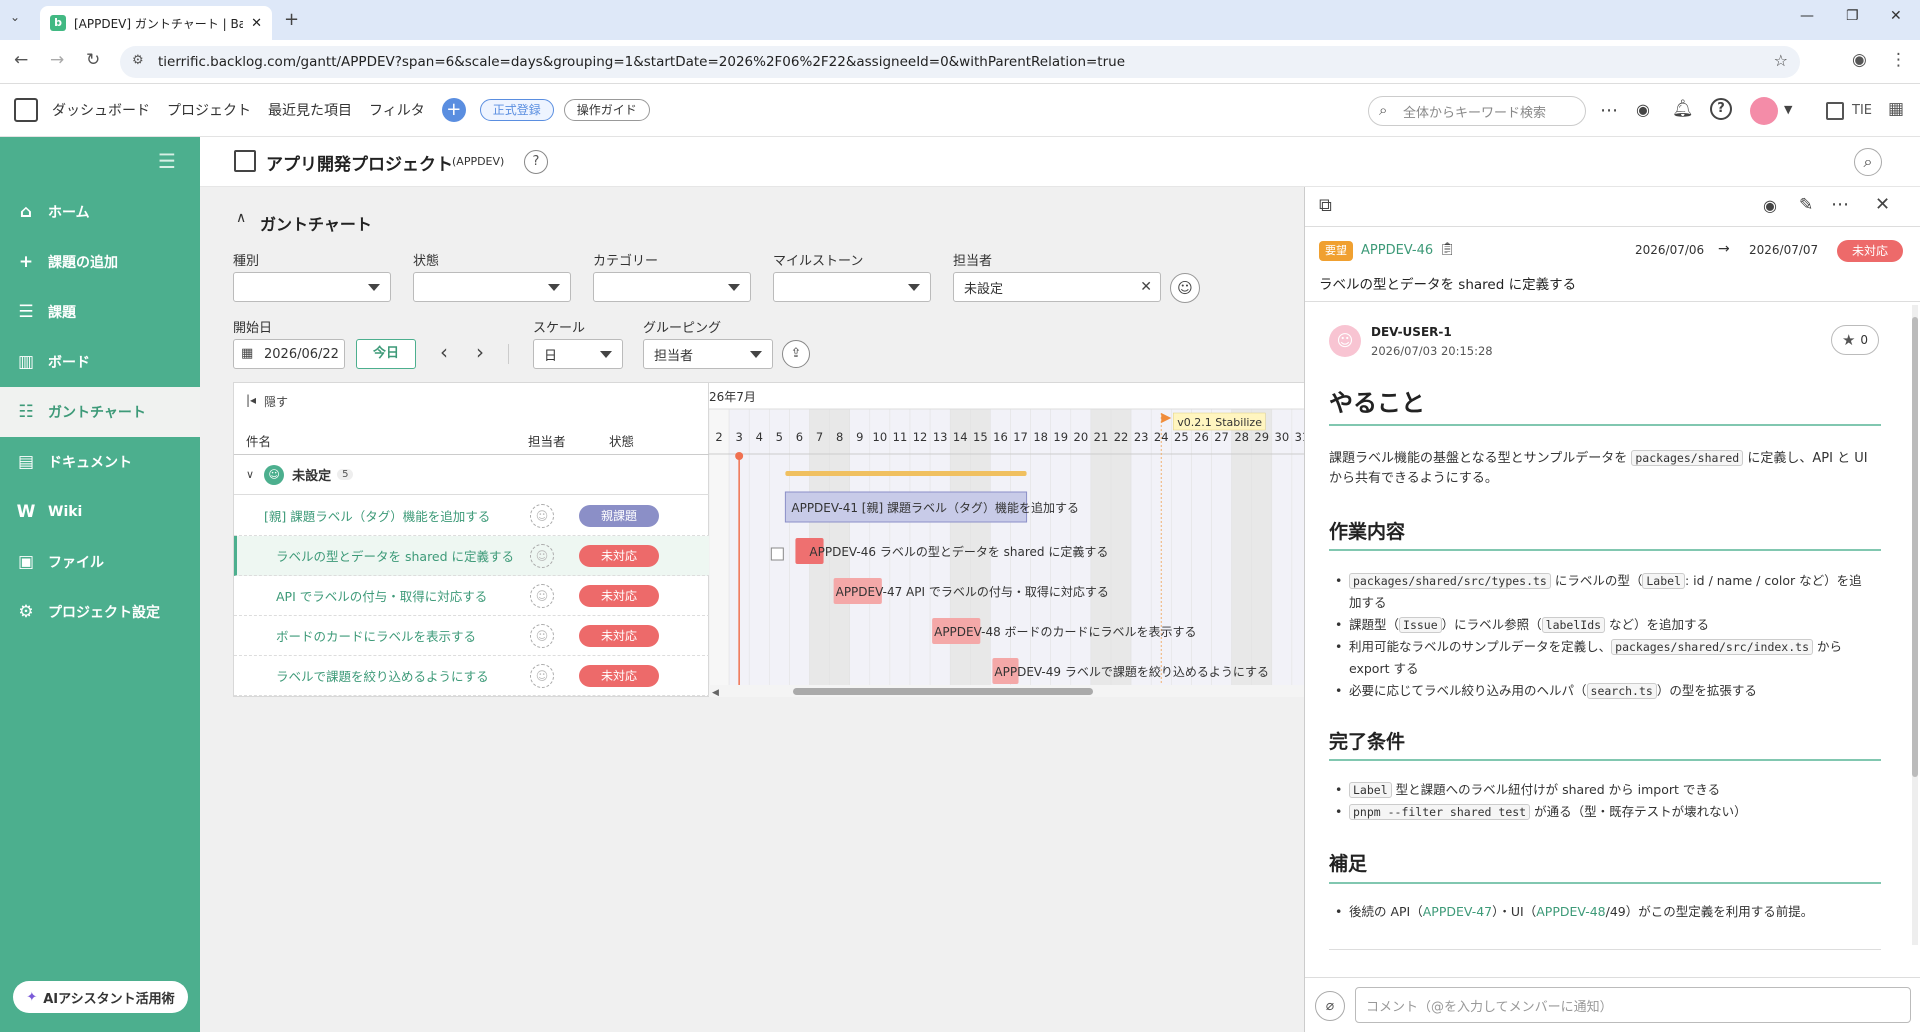 The height and width of the screenshot is (1032, 1920). Describe the element at coordinates (26, 110) in the screenshot. I see `space-logo-icon` at that location.